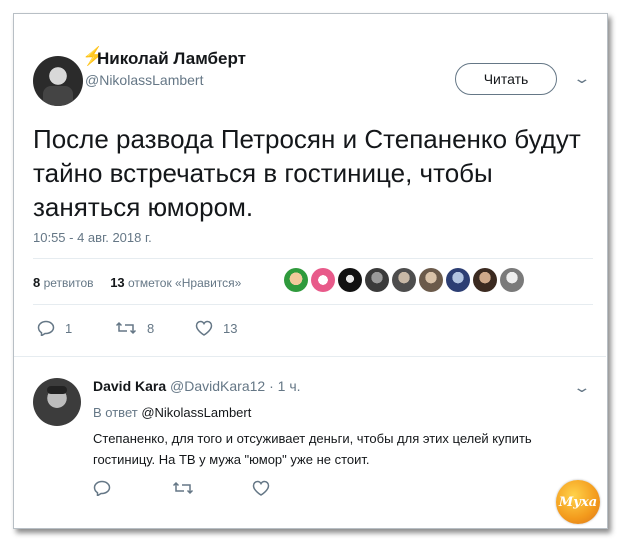 The width and height of the screenshot is (621, 541). What do you see at coordinates (69, 328) in the screenshot?
I see `reply-count: 1` at bounding box center [69, 328].